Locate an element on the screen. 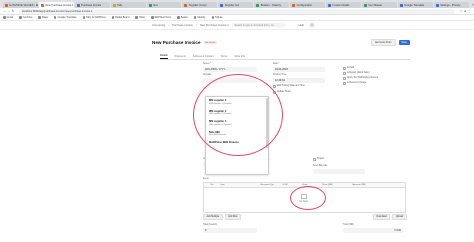 Image resolution: width=474 pixels, height=242 pixels. bookmark-label: Books is located at coordinates (184, 17).